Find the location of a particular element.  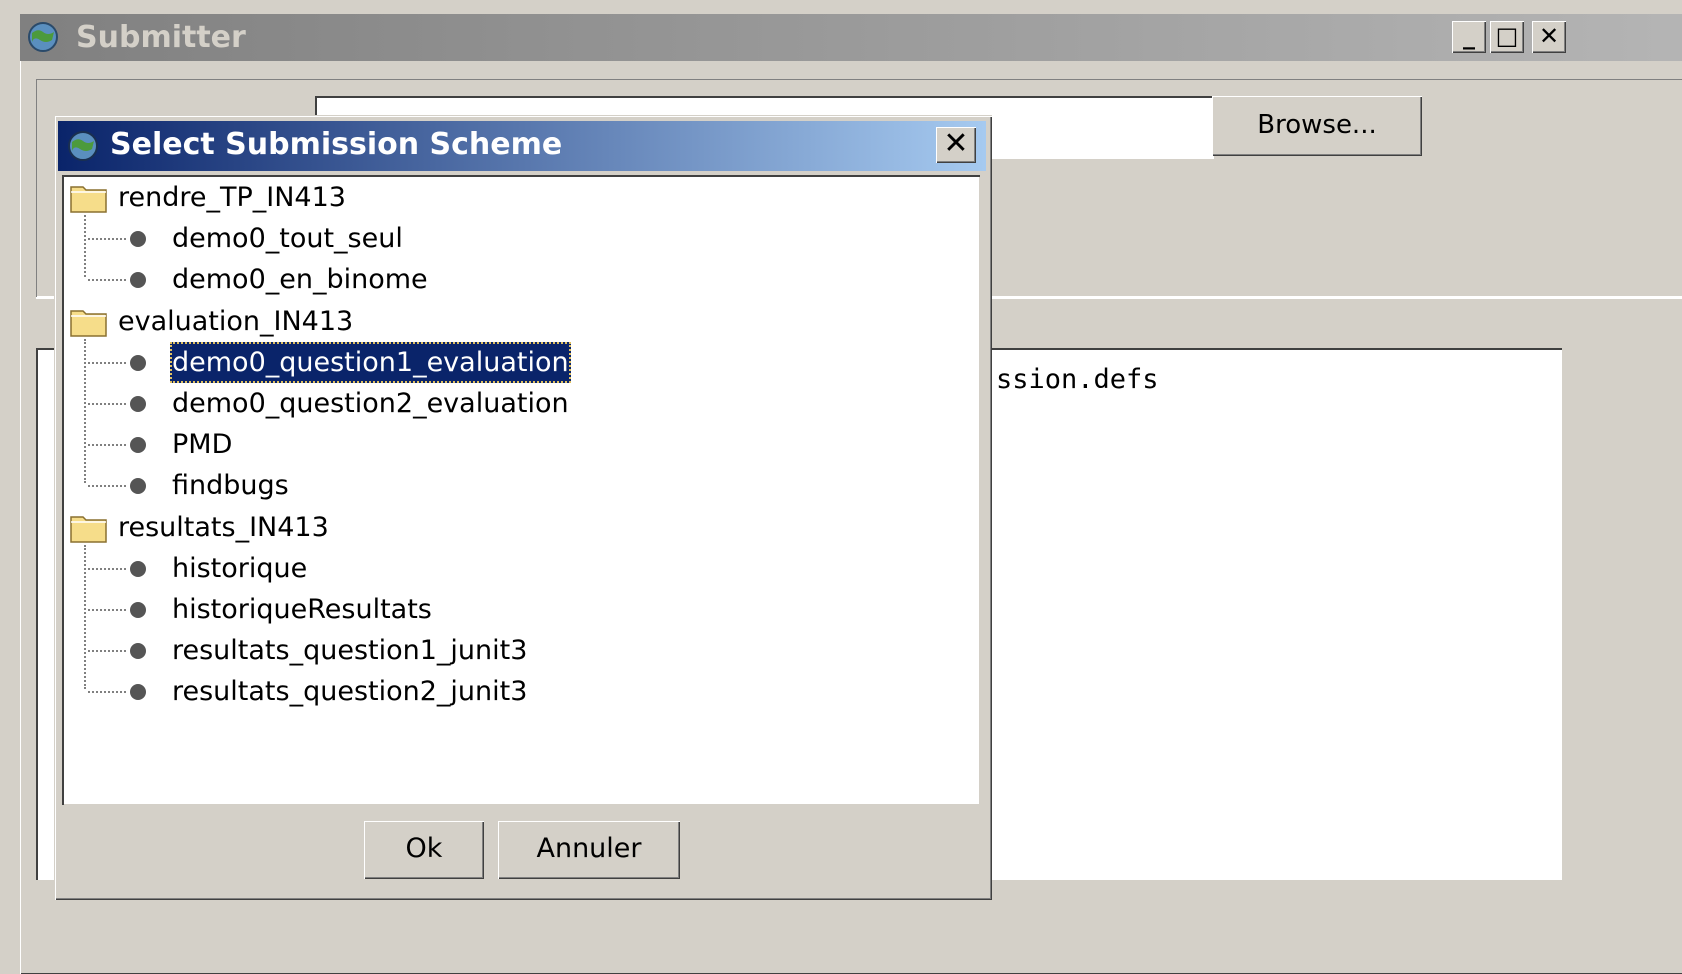

maximize-button: □ is located at coordinates (1507, 37).